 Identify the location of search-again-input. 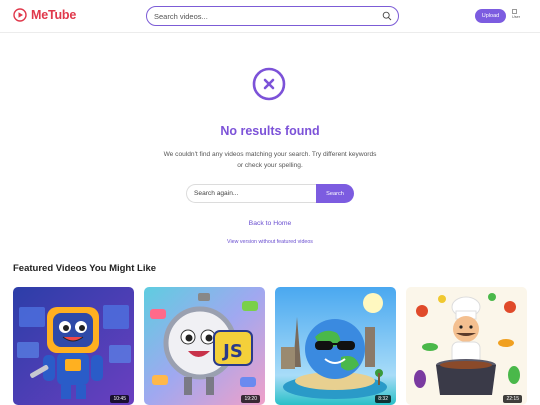
(252, 193).